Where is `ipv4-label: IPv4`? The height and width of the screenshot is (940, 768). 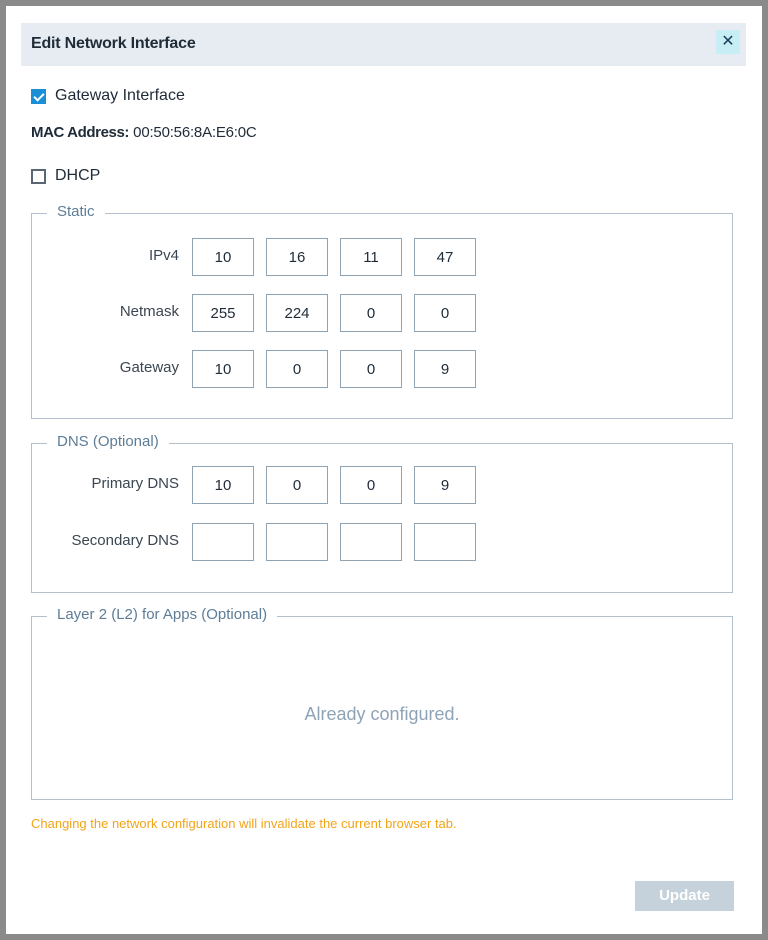
ipv4-label: IPv4 is located at coordinates (163, 255).